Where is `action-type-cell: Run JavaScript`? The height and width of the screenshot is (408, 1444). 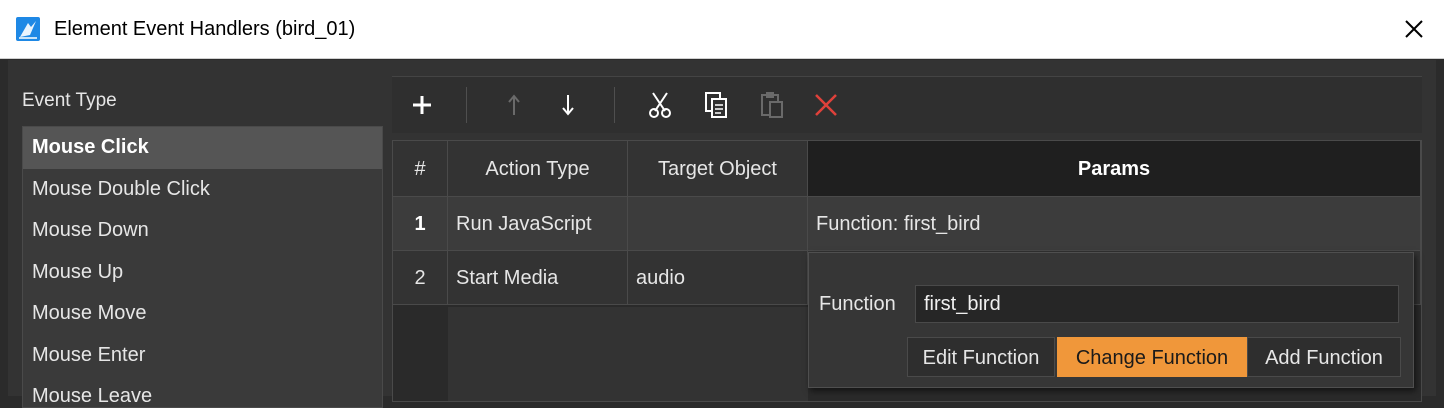
action-type-cell: Run JavaScript is located at coordinates (538, 224).